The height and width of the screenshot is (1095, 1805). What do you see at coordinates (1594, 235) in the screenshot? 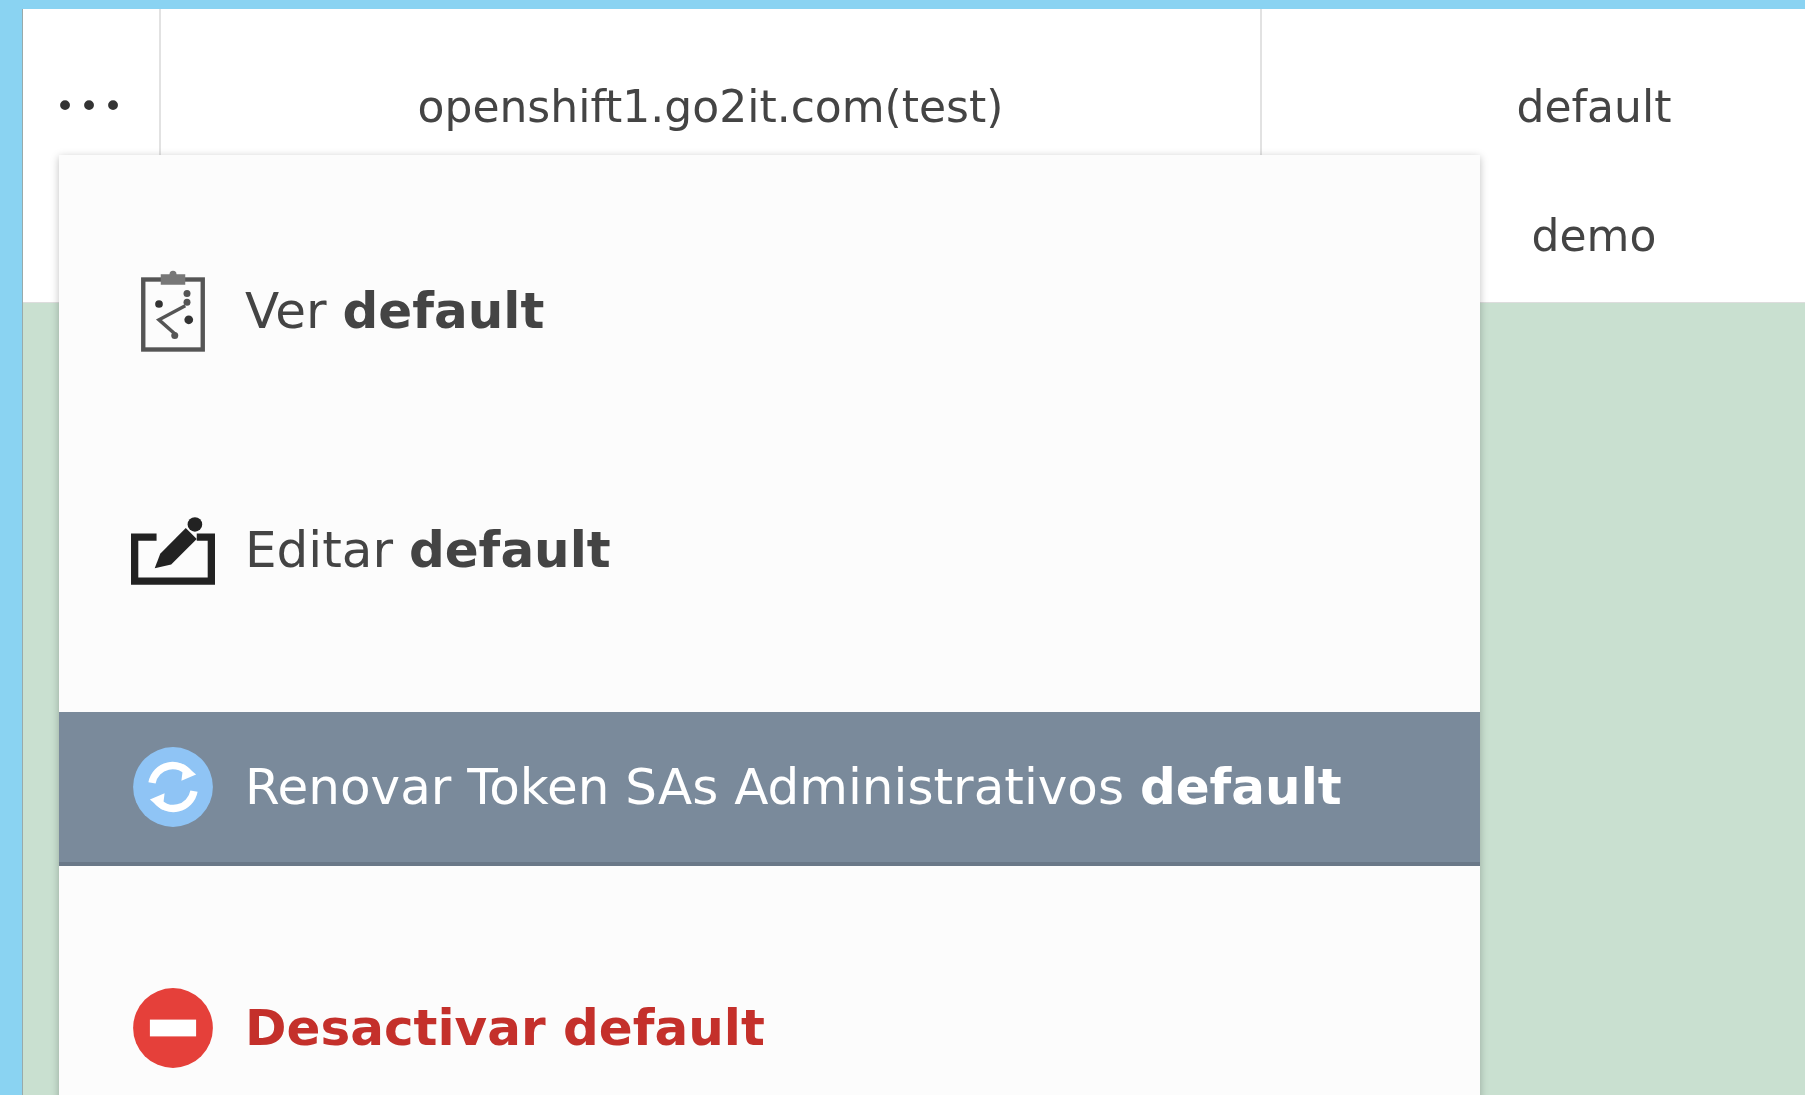
I see `table-cell: demo` at bounding box center [1594, 235].